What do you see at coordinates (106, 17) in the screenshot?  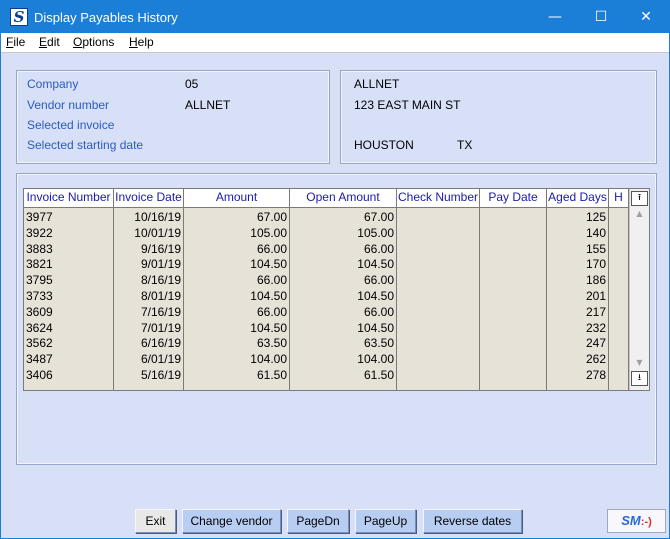 I see `window-title: Display Payables History` at bounding box center [106, 17].